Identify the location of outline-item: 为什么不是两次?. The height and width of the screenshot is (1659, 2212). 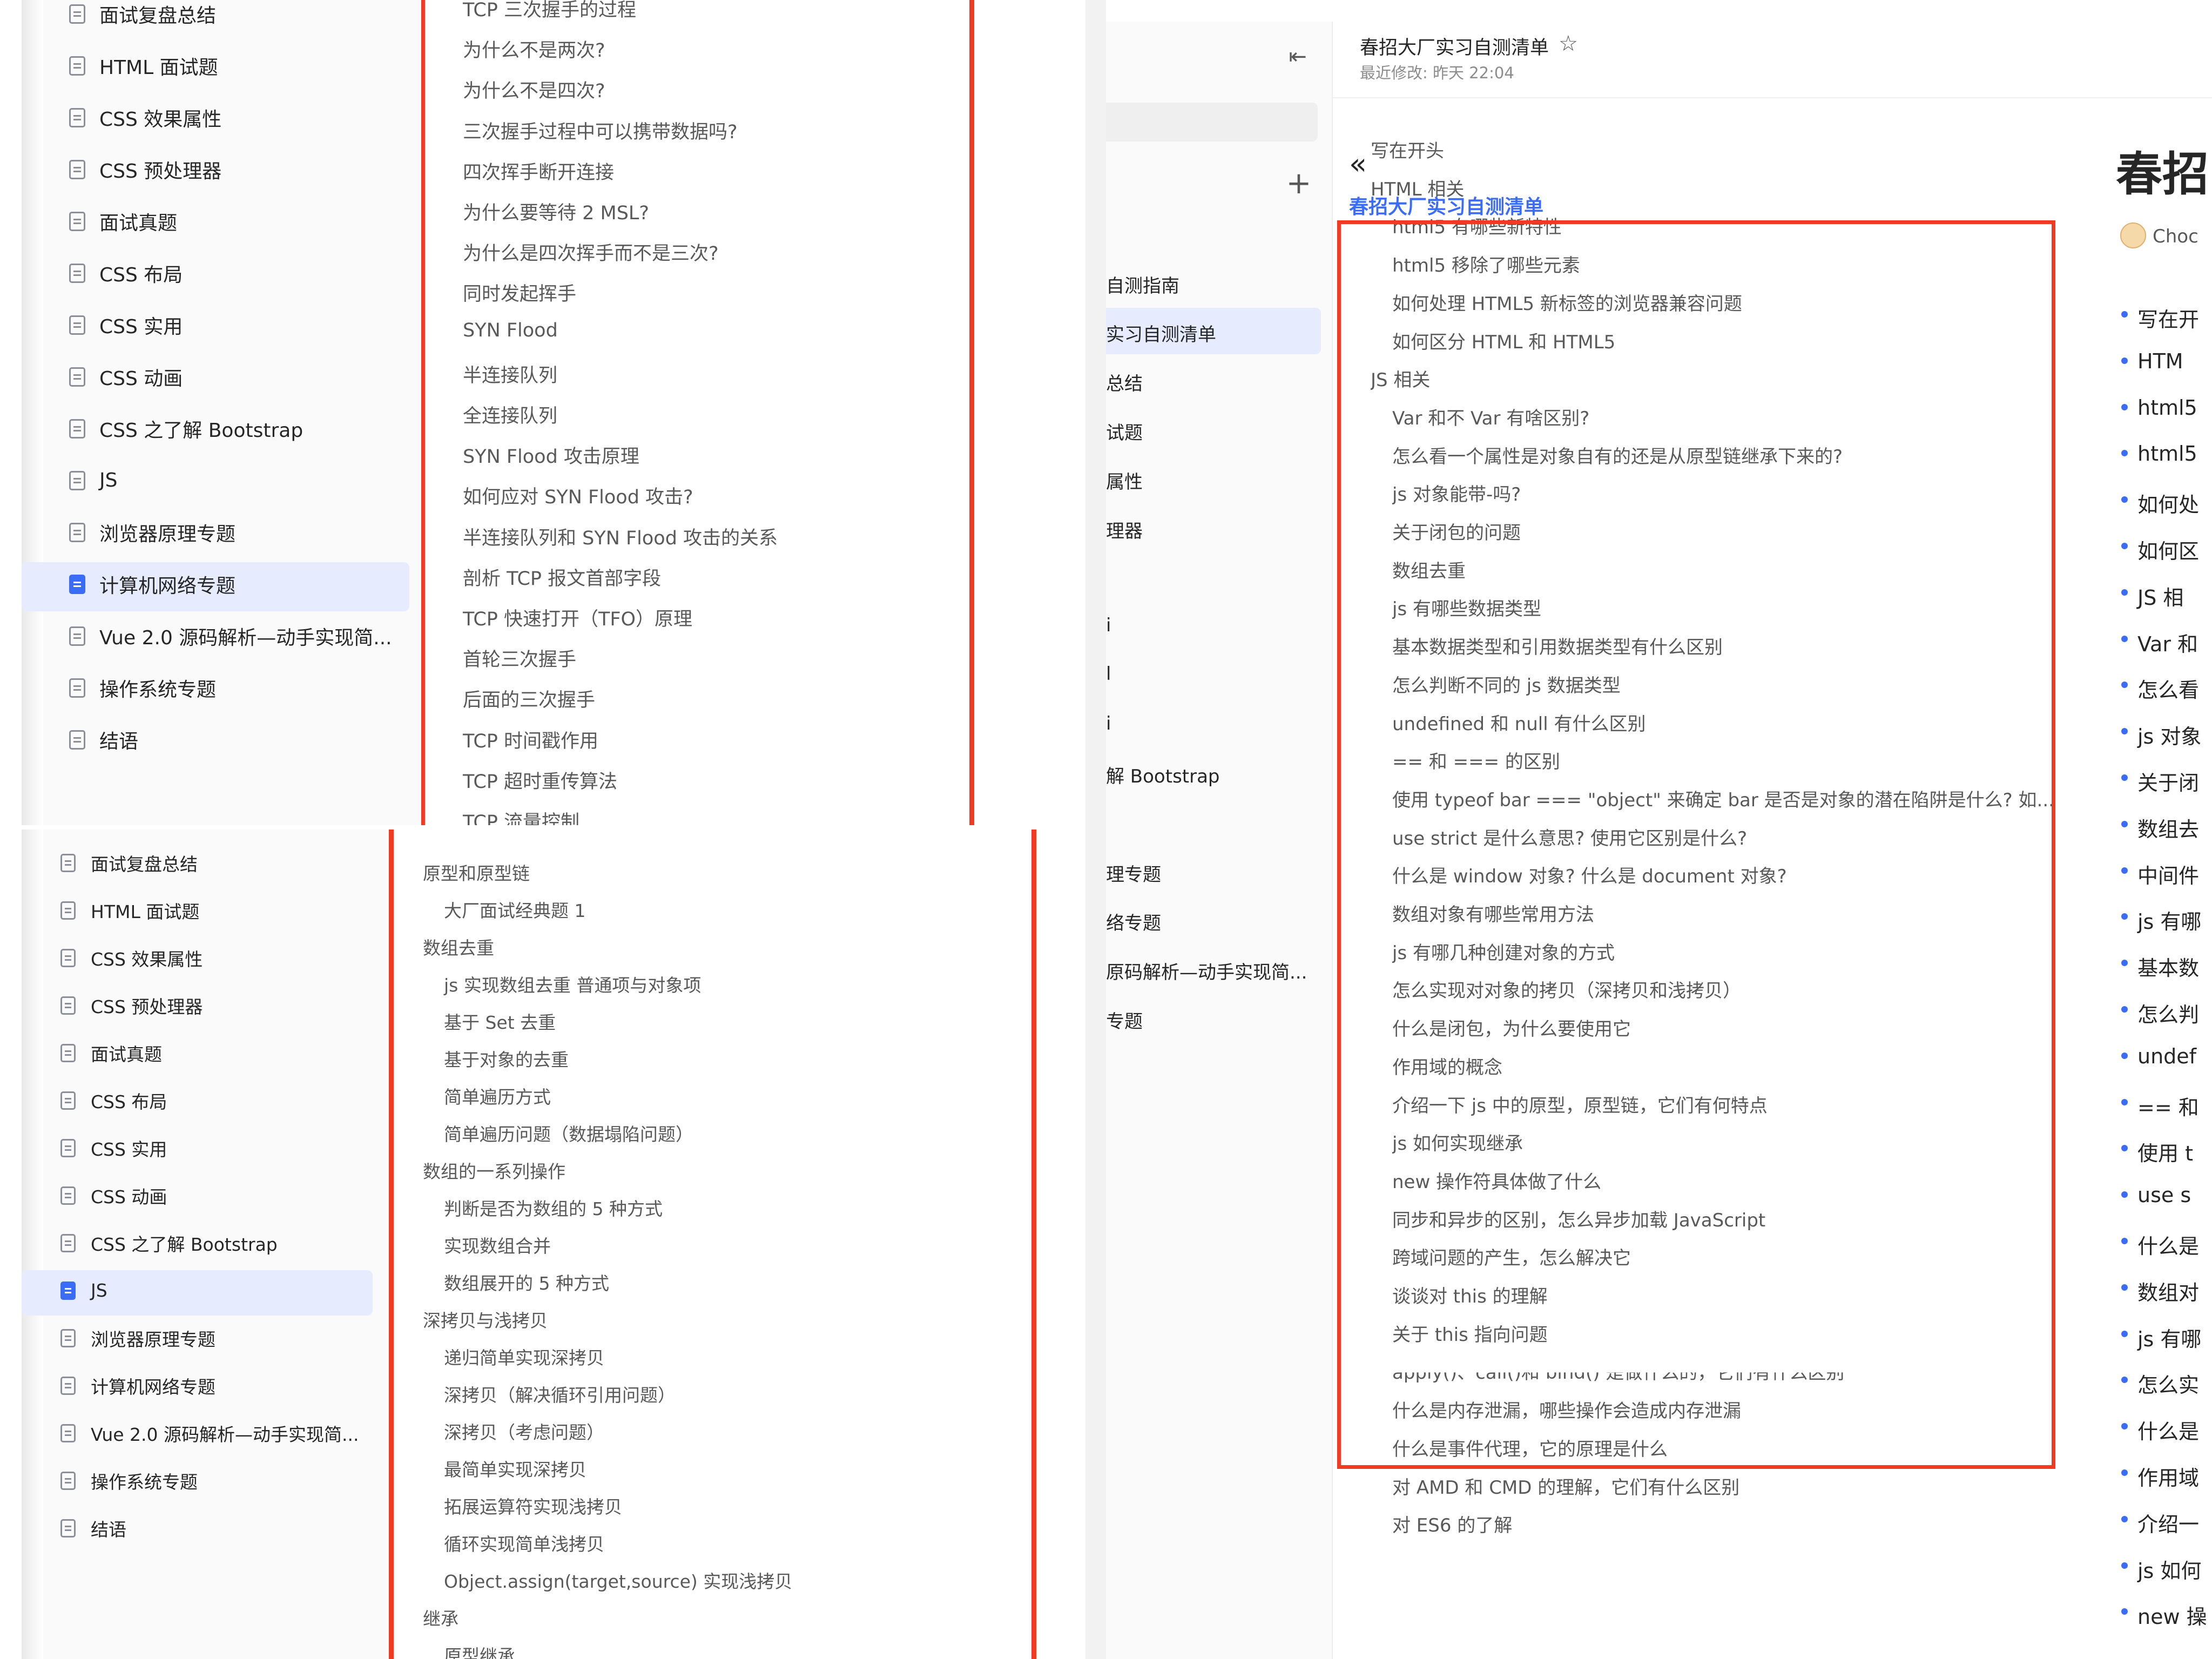
(534, 49).